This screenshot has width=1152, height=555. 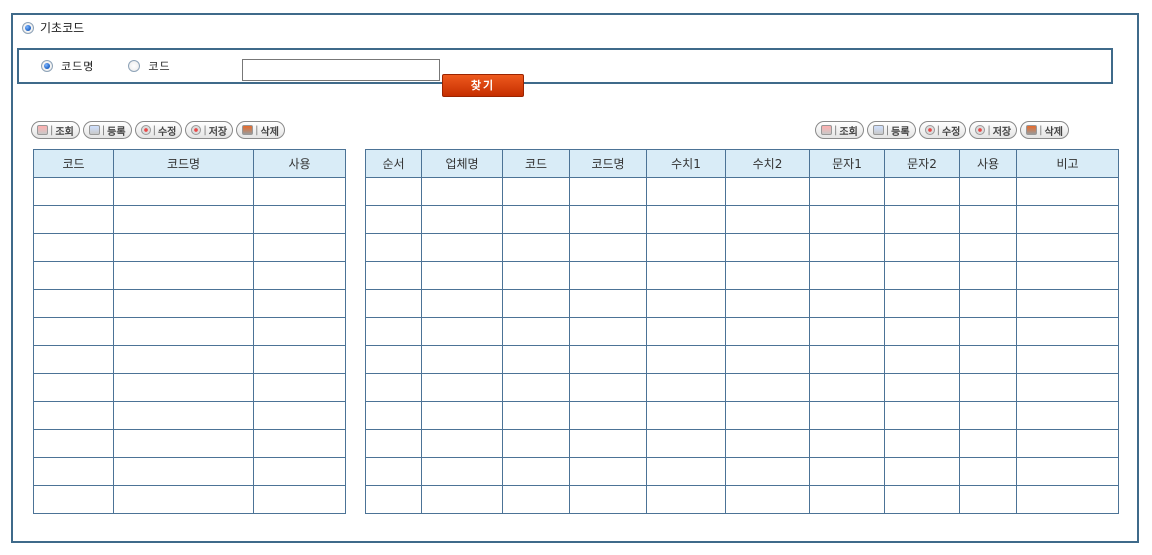 What do you see at coordinates (158, 130) in the screenshot?
I see `left-edit-button: | 수정` at bounding box center [158, 130].